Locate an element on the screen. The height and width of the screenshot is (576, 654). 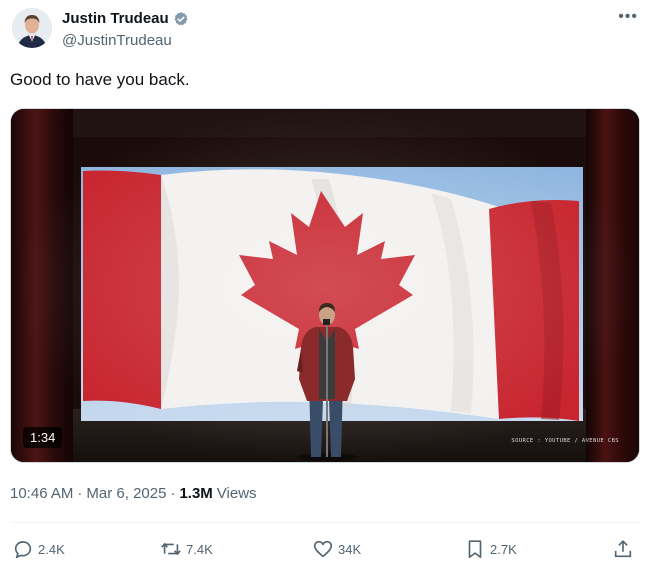
like-count: 34K is located at coordinates (350, 549).